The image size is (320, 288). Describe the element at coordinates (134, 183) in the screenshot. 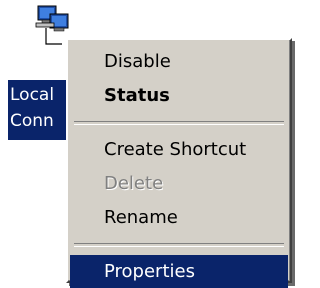

I see `menu-item-delete: Delete` at that location.